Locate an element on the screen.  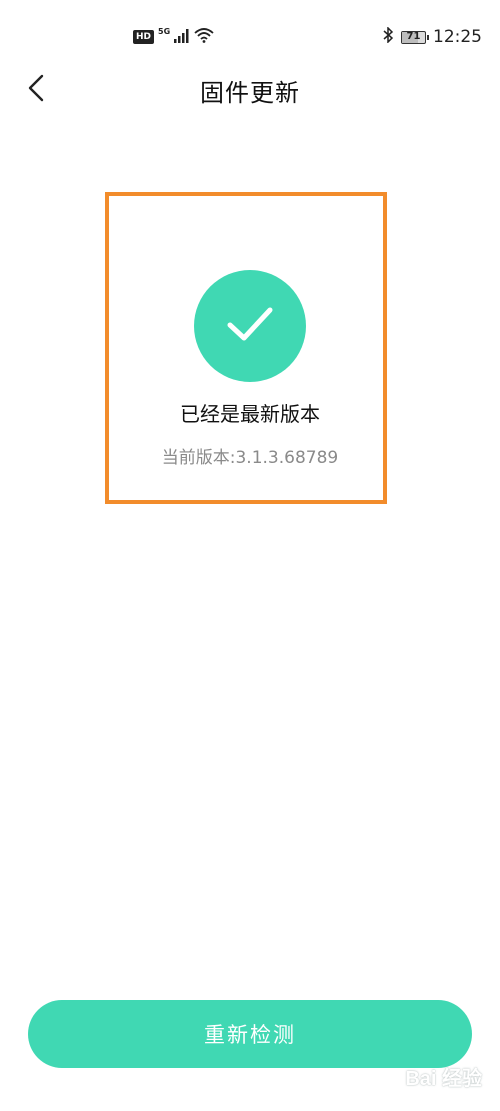
signal-icon is located at coordinates (182, 37).